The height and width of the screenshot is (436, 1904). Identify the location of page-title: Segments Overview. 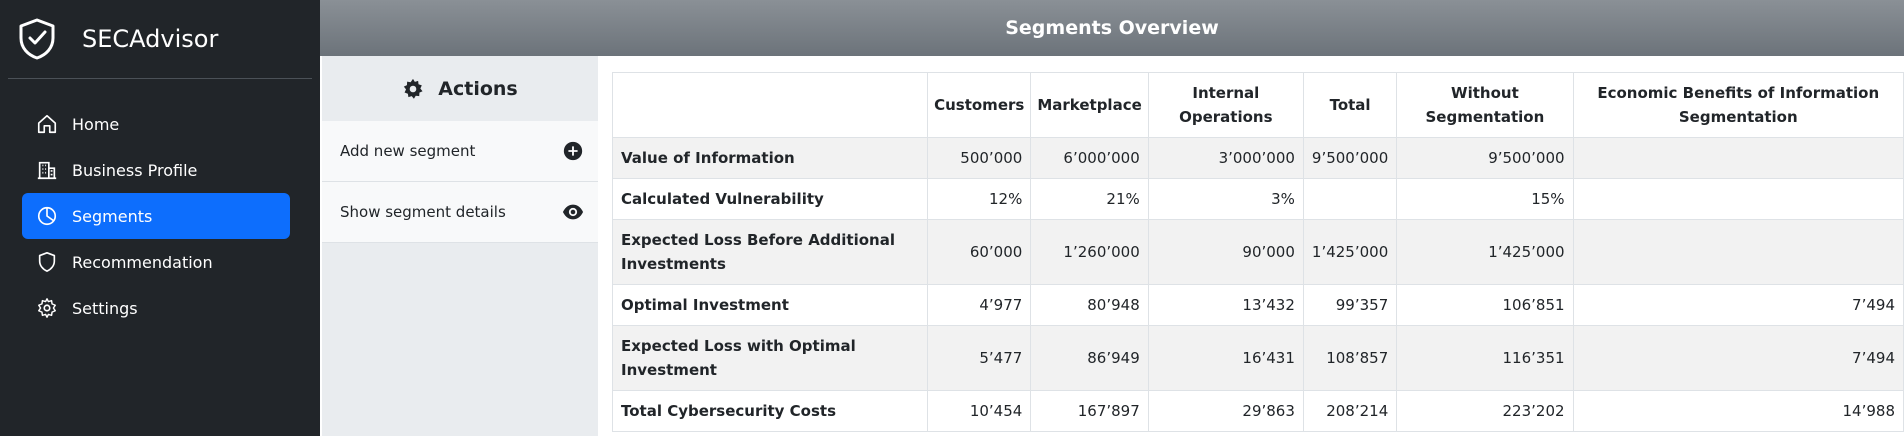
(1112, 28).